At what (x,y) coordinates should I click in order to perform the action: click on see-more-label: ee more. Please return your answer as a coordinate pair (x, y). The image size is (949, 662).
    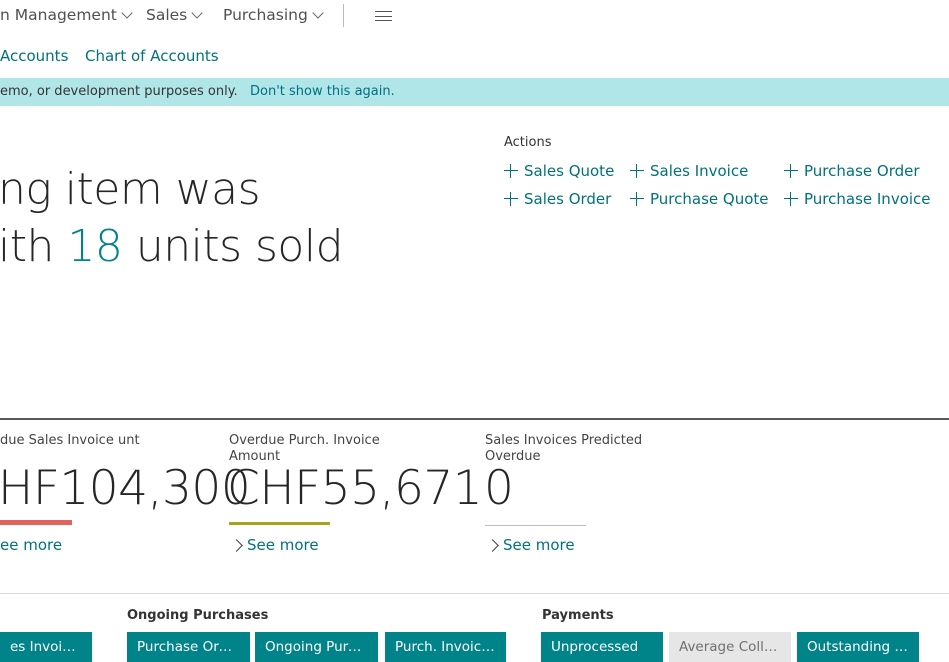
    Looking at the image, I should click on (31, 545).